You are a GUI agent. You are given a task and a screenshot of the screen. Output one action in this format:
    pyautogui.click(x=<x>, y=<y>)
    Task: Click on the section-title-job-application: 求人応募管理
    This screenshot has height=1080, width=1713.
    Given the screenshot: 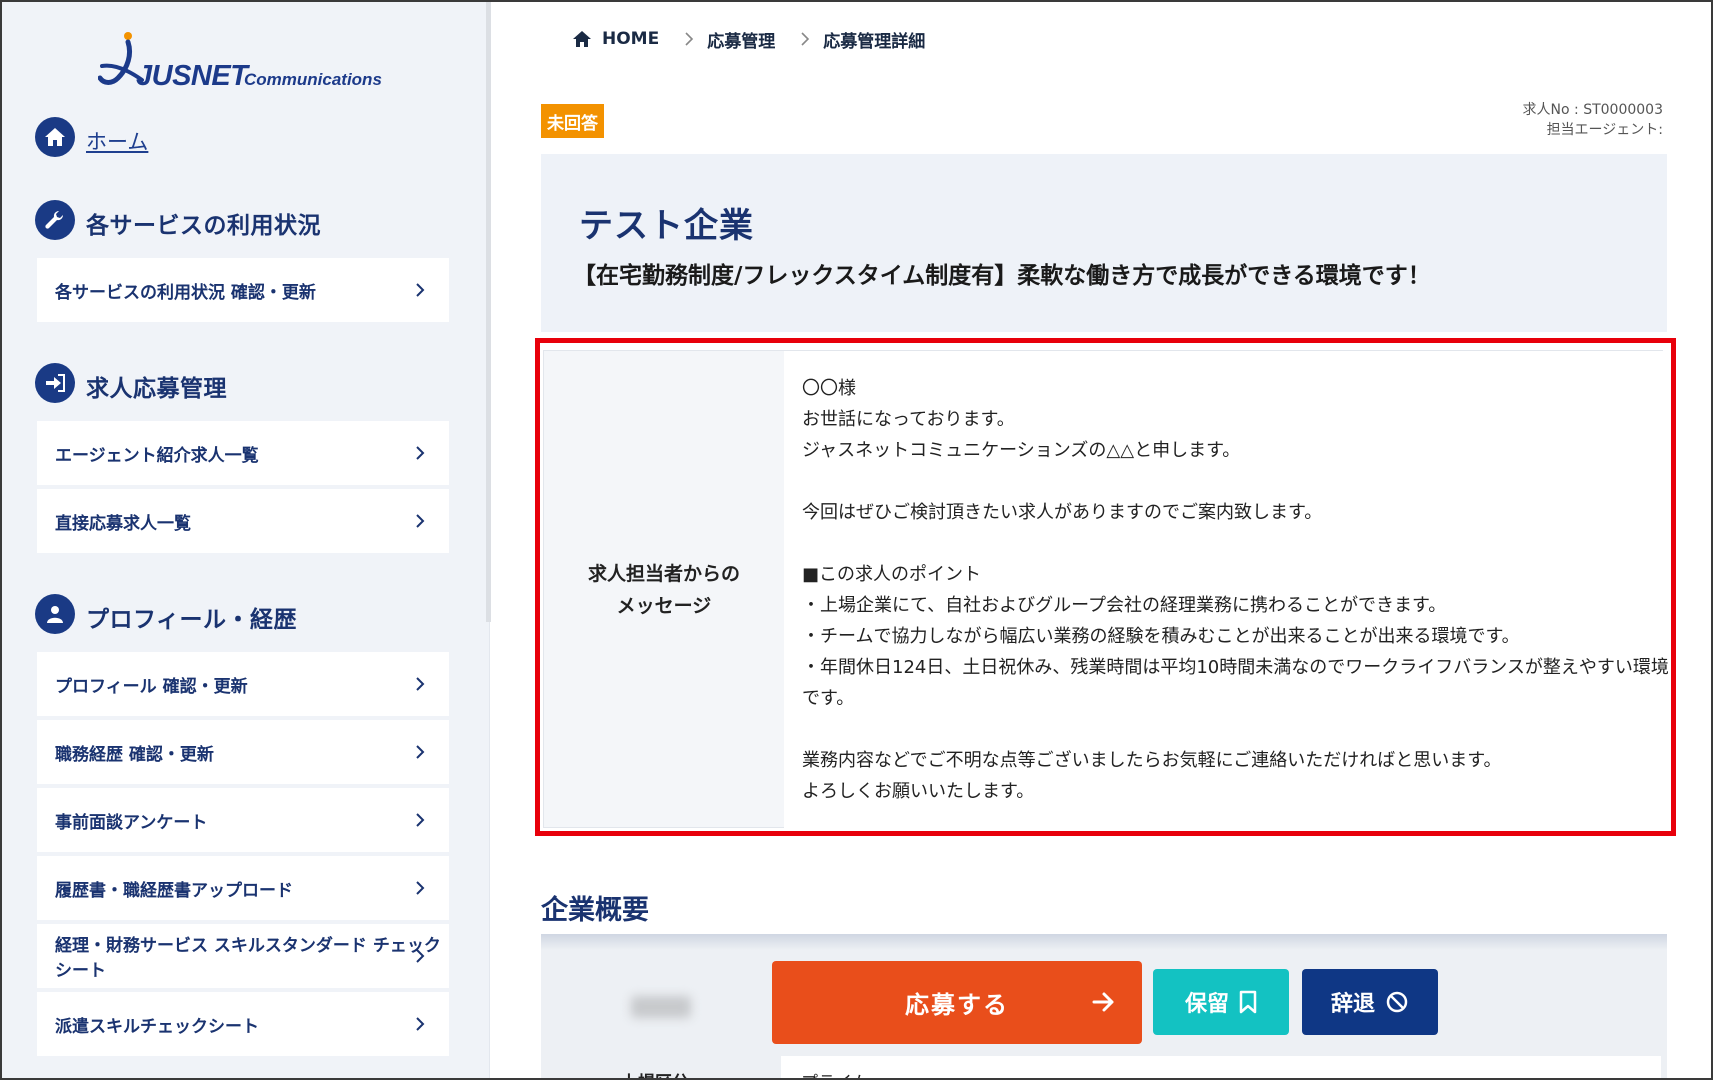 What is the action you would take?
    pyautogui.click(x=156, y=389)
    